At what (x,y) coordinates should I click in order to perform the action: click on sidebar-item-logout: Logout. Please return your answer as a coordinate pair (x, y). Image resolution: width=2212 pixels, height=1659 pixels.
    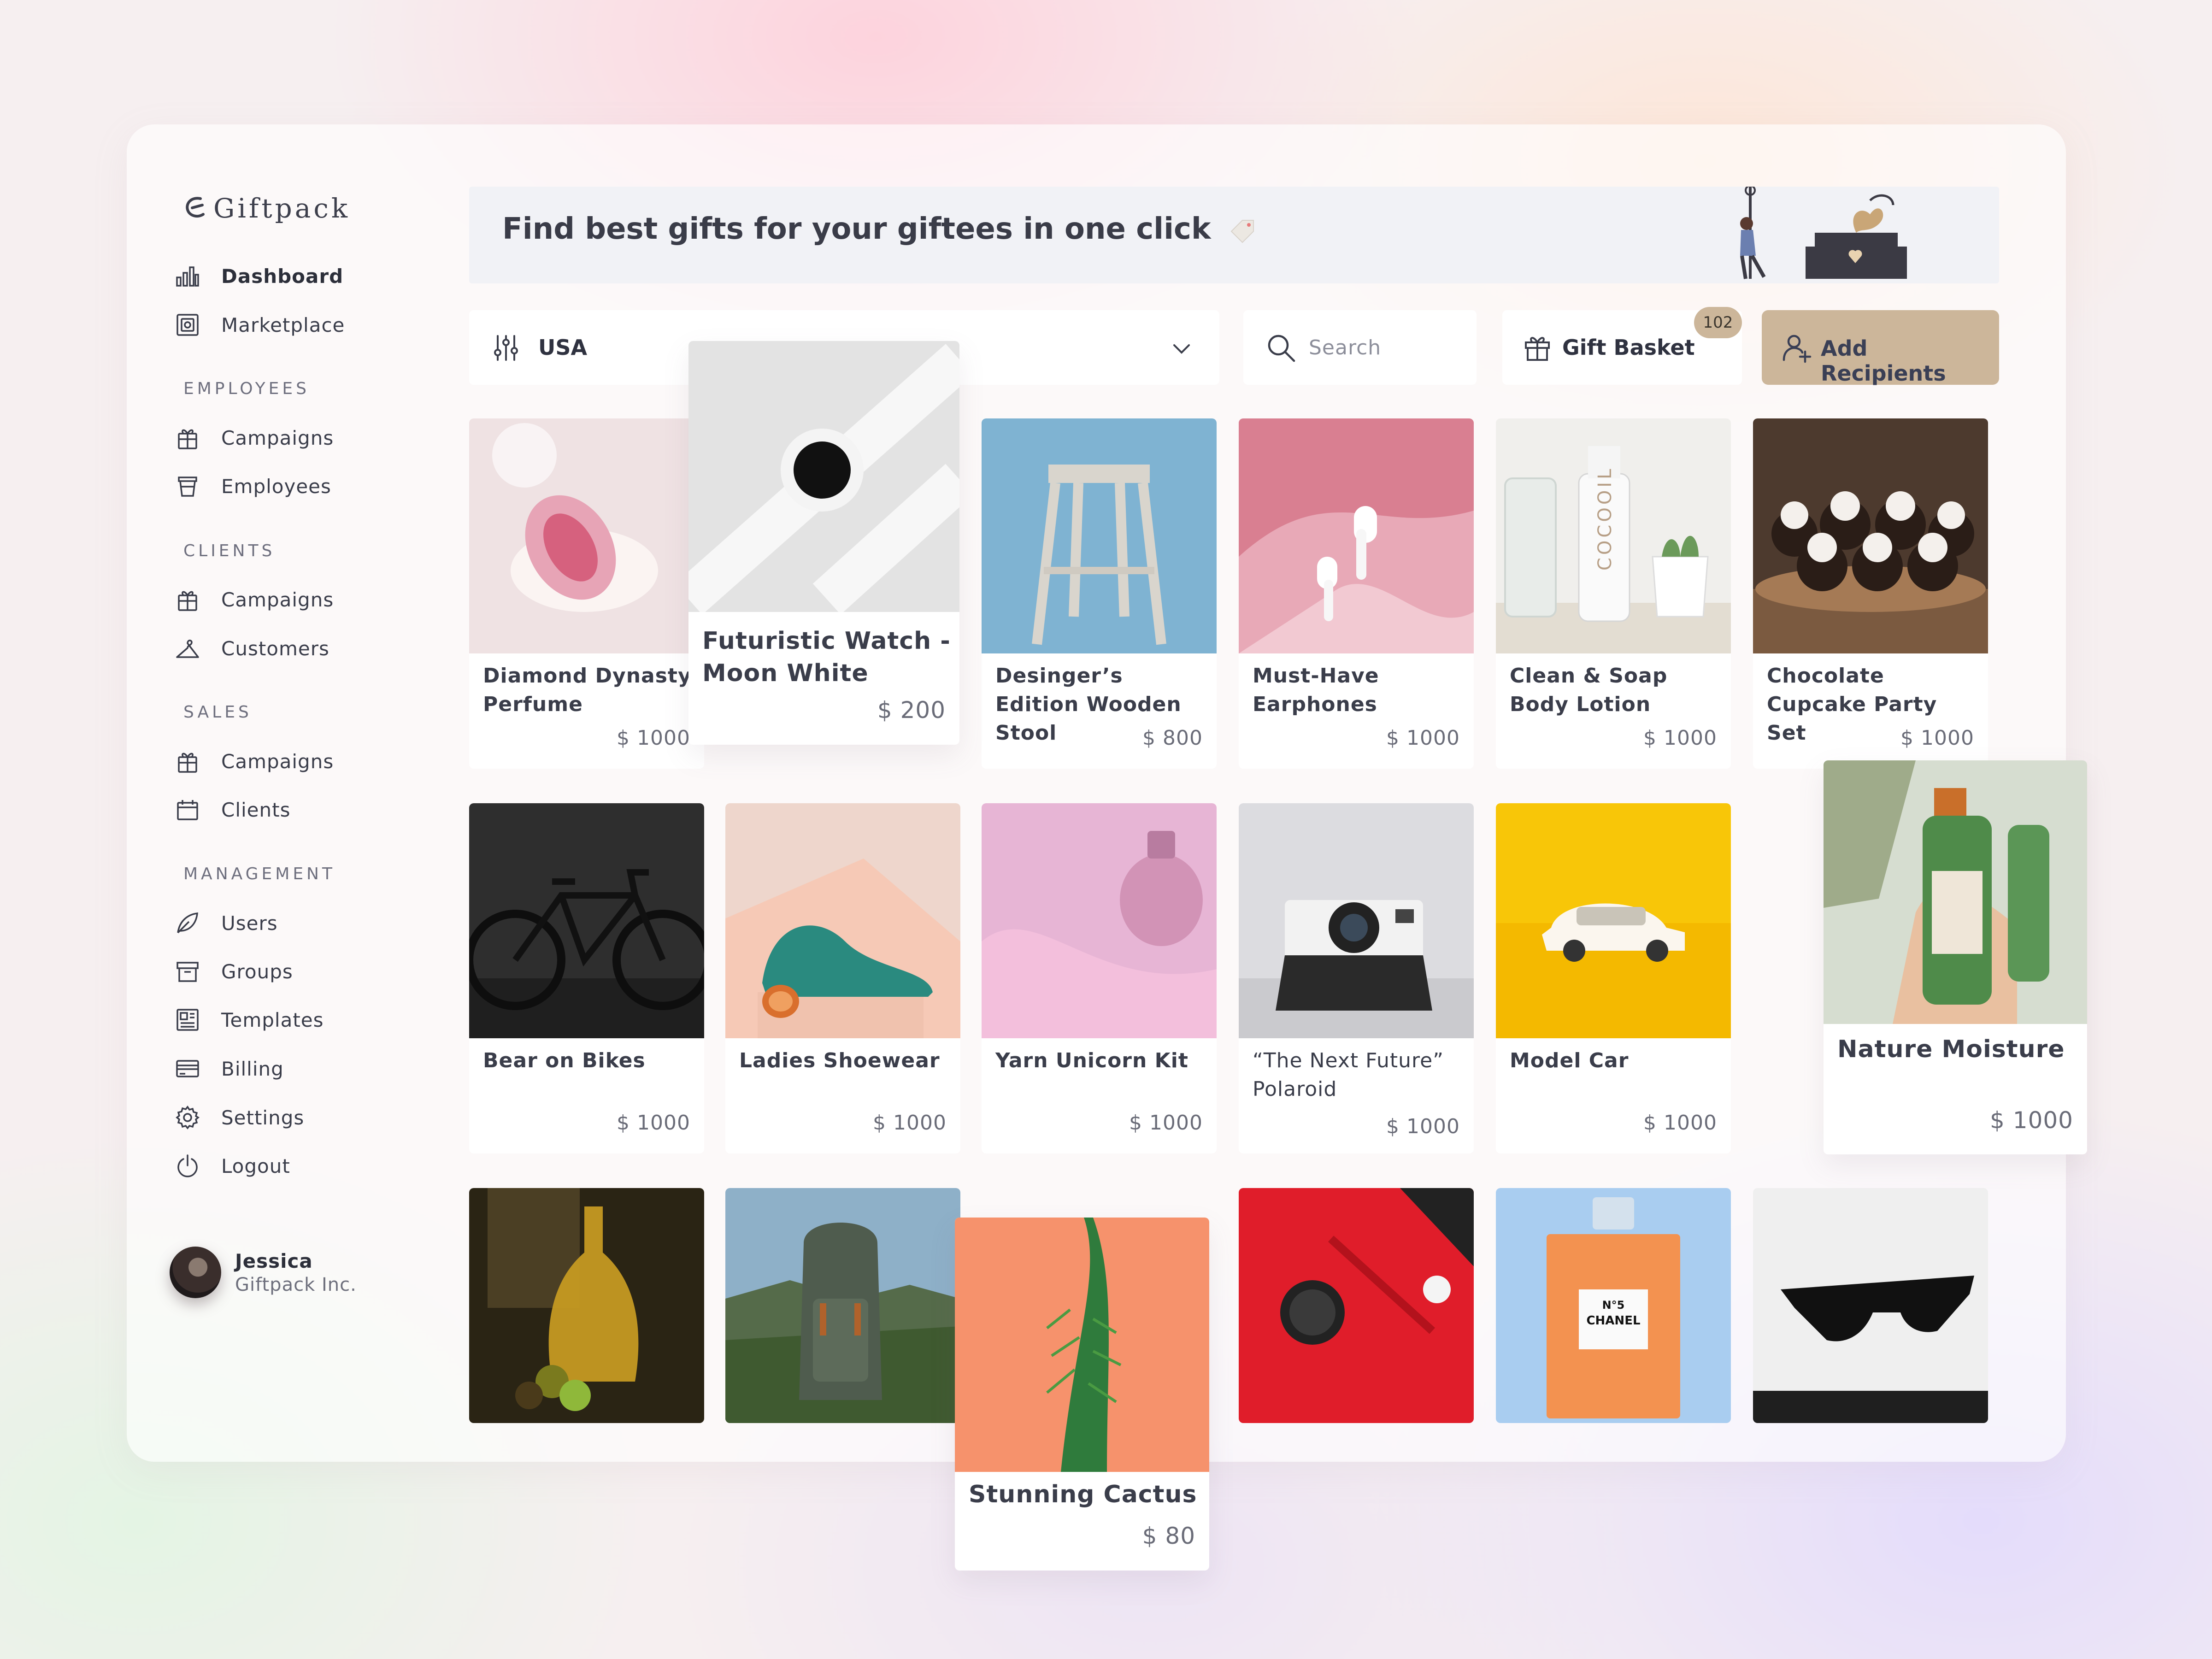
    Looking at the image, I should click on (232, 1166).